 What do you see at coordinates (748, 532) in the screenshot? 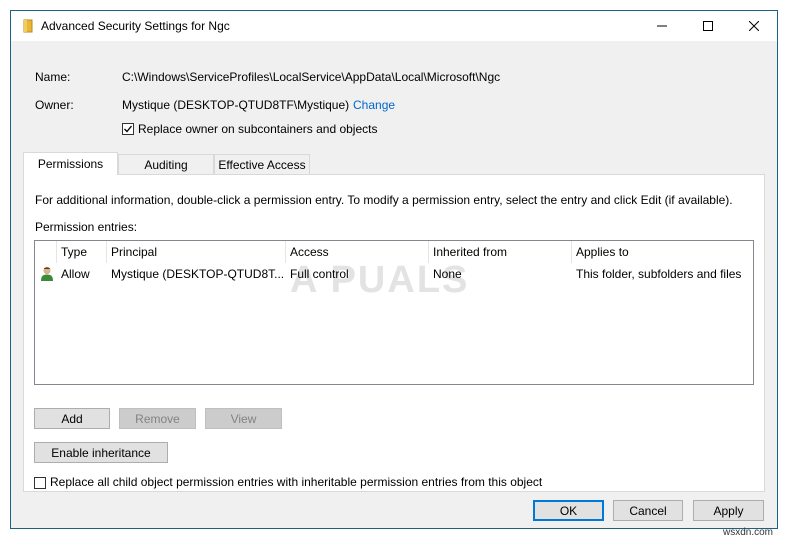
I see `site-watermark: wsxdn.com` at bounding box center [748, 532].